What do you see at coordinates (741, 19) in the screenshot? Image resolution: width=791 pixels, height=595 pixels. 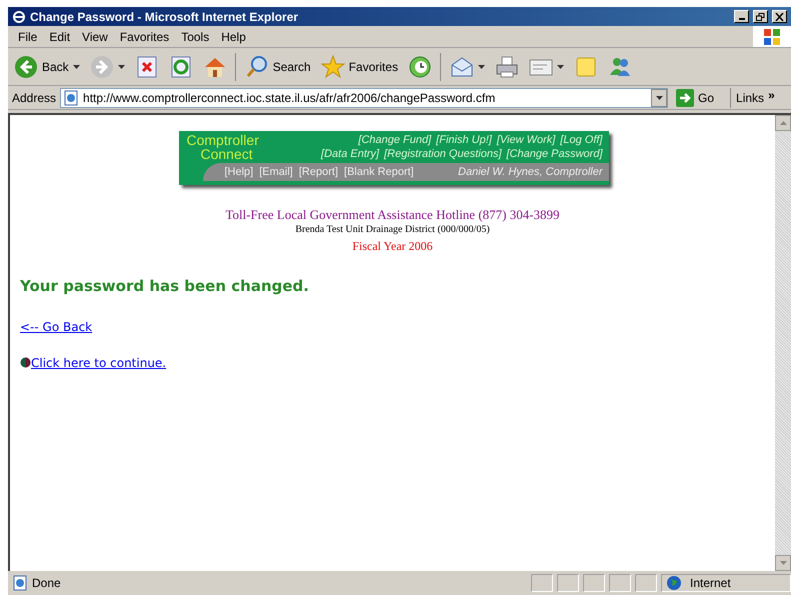 I see `minimize-icon` at bounding box center [741, 19].